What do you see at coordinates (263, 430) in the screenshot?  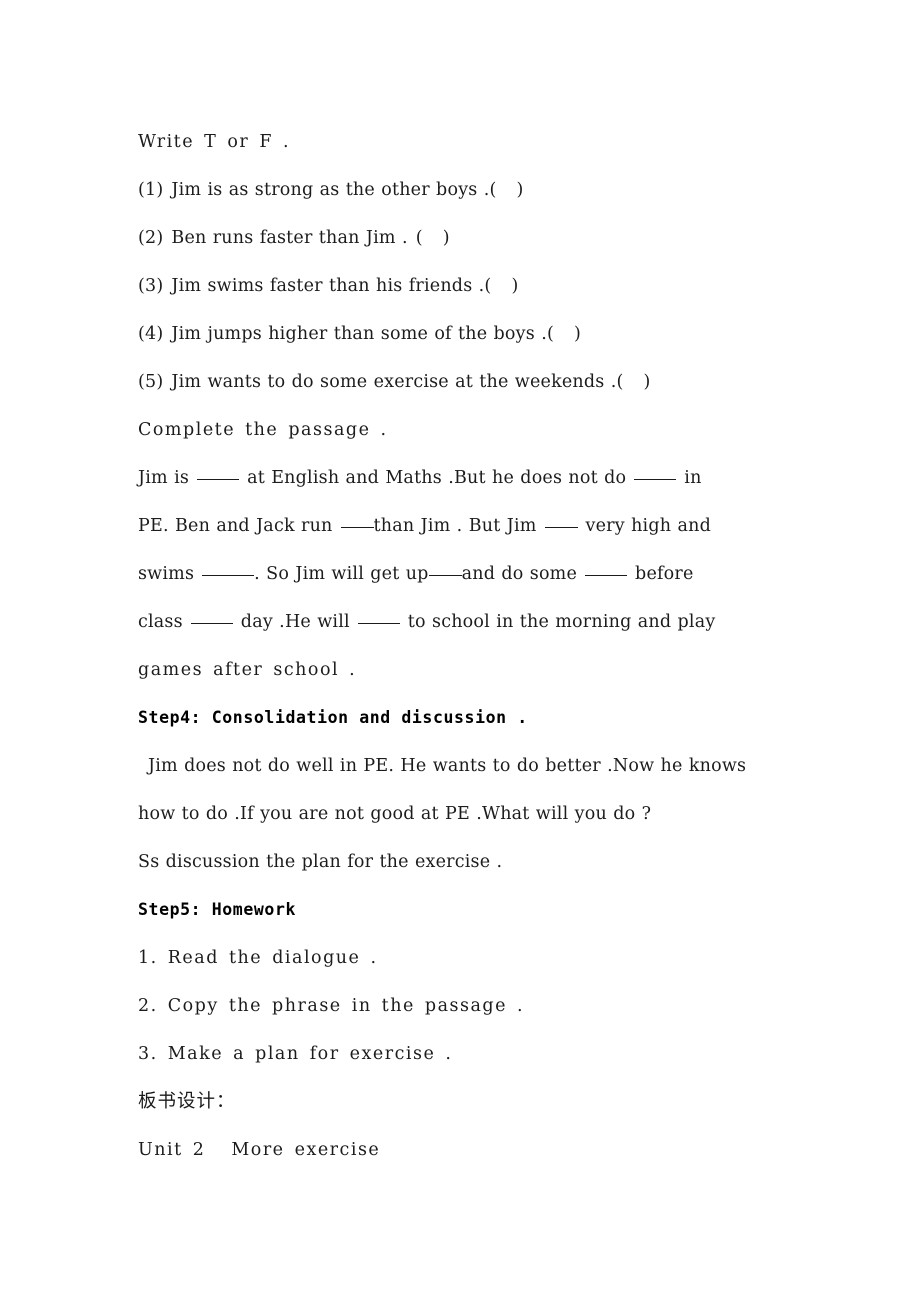 I see `complete-passage-instruction: Complete the passage .` at bounding box center [263, 430].